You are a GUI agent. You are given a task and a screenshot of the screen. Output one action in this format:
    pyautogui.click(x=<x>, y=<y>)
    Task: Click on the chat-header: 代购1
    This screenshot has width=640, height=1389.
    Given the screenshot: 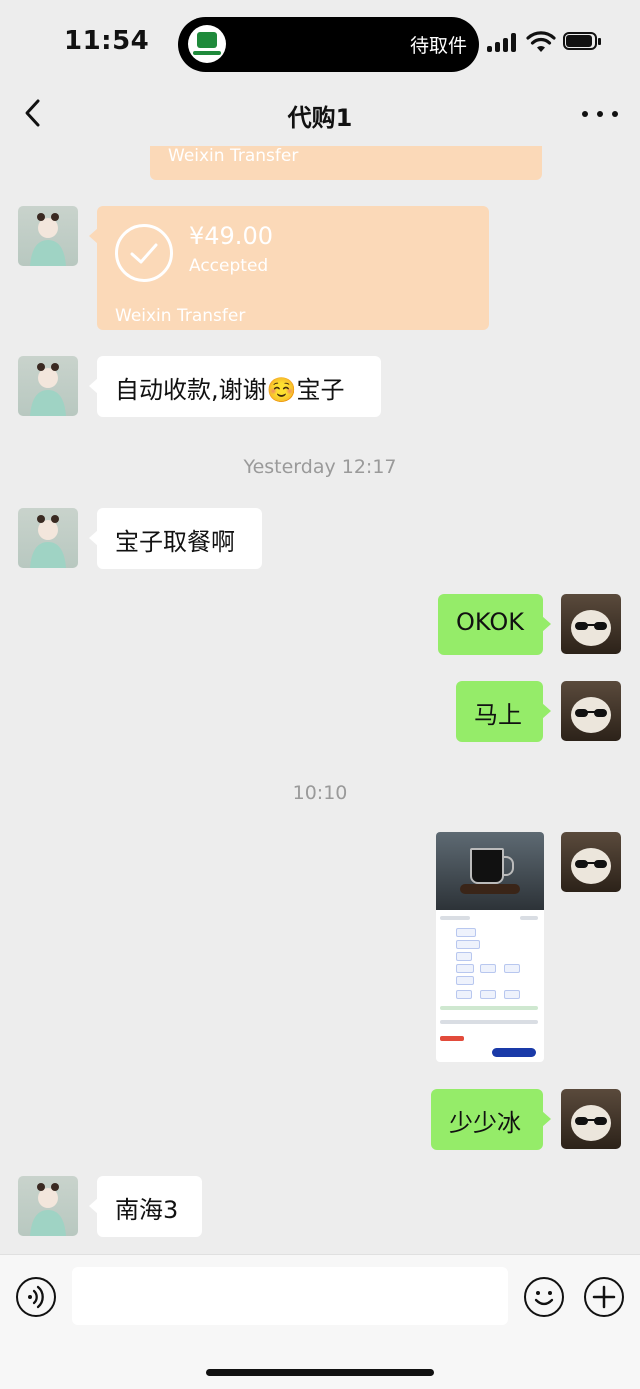 What is the action you would take?
    pyautogui.click(x=320, y=117)
    